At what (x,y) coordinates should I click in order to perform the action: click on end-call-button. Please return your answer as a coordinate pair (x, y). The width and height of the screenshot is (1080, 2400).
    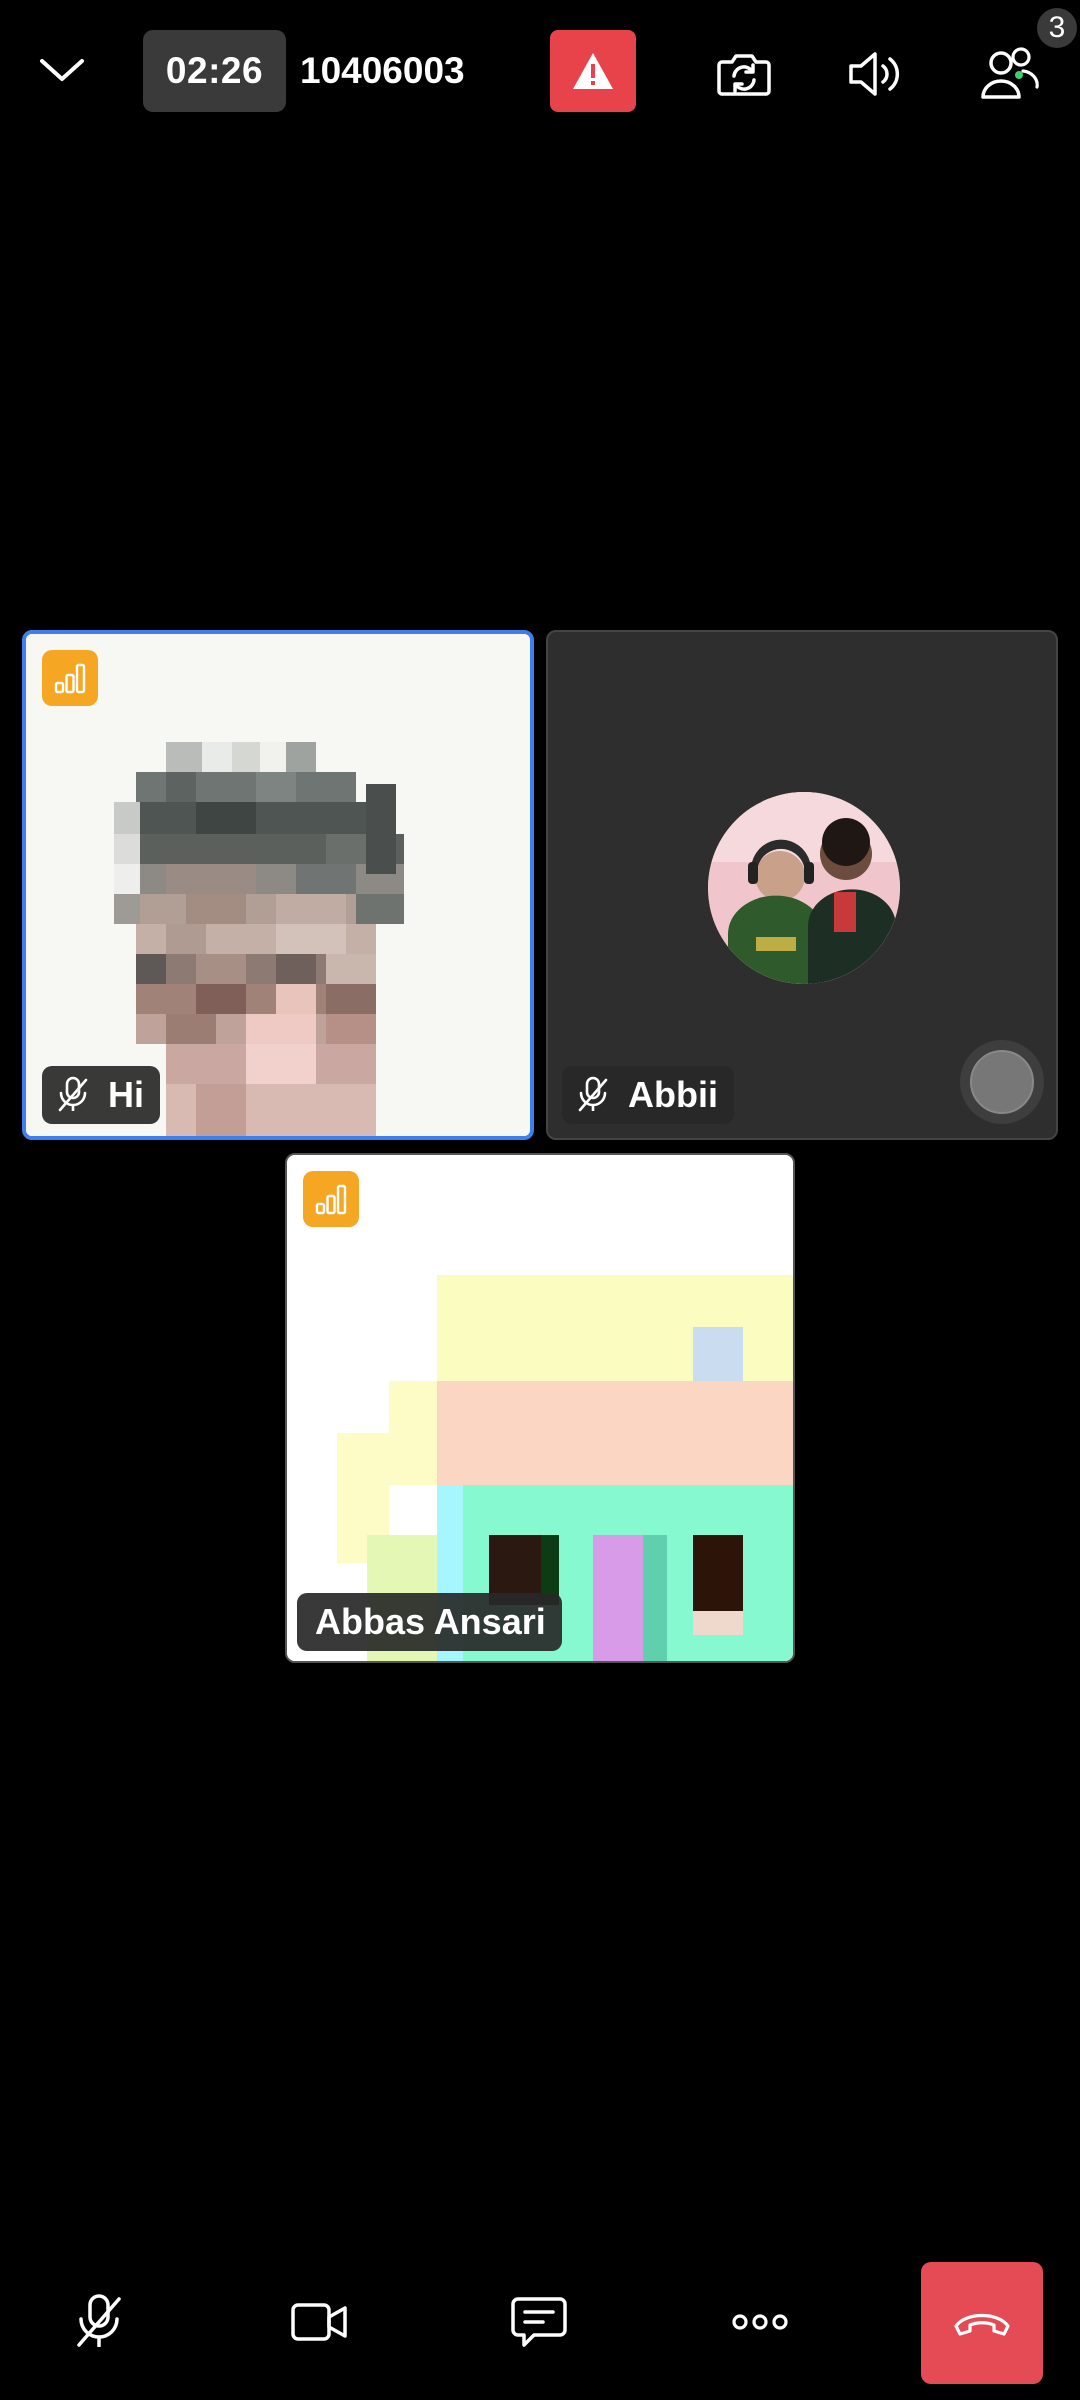
    Looking at the image, I should click on (982, 2323).